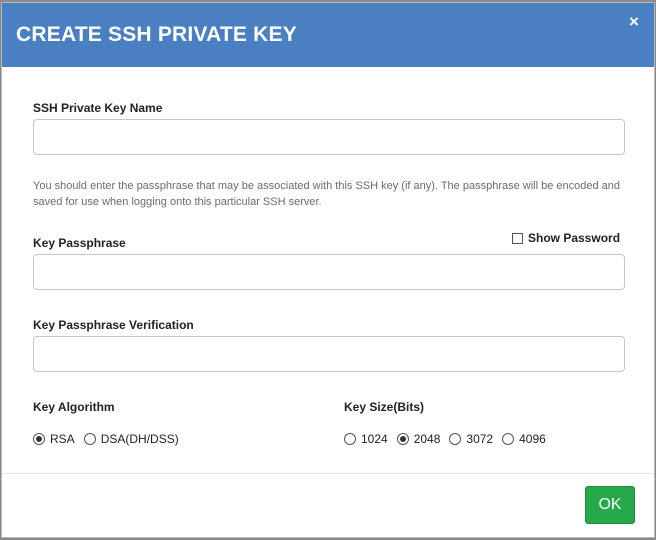 This screenshot has width=656, height=540. I want to click on show-password-checkbox, so click(517, 238).